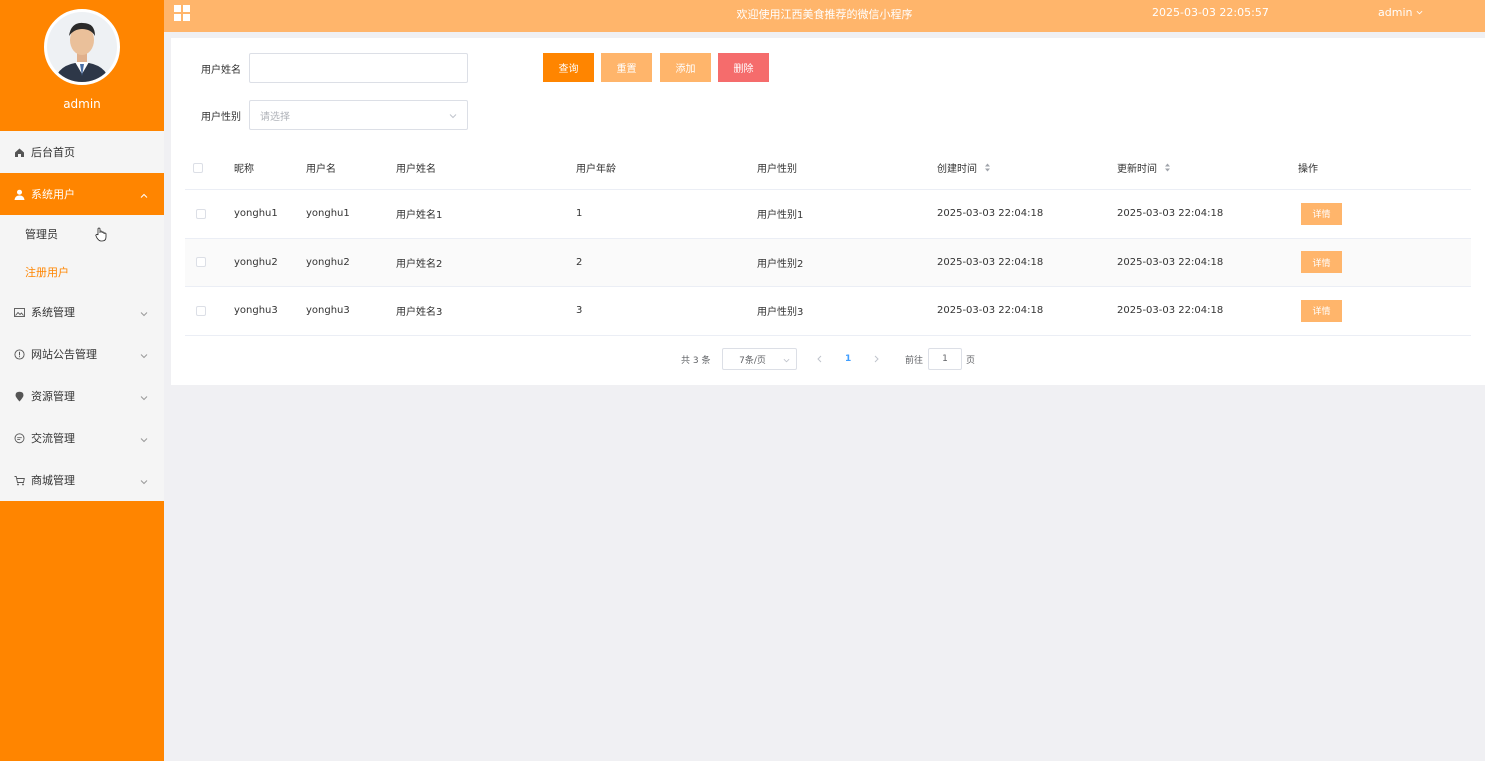 The image size is (1485, 761). Describe the element at coordinates (780, 216) in the screenshot. I see `cell-gender: 用户性别1` at that location.